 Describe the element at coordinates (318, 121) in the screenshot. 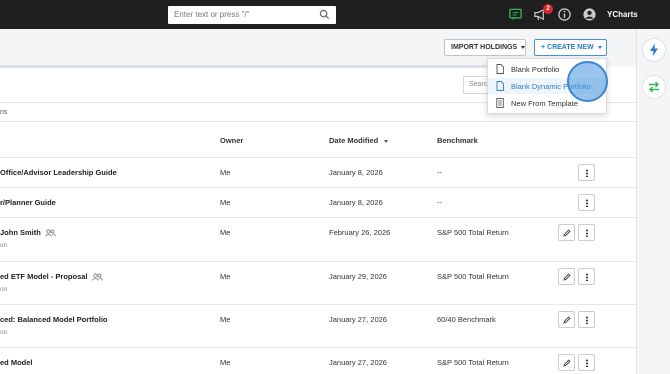

I see `divider` at that location.